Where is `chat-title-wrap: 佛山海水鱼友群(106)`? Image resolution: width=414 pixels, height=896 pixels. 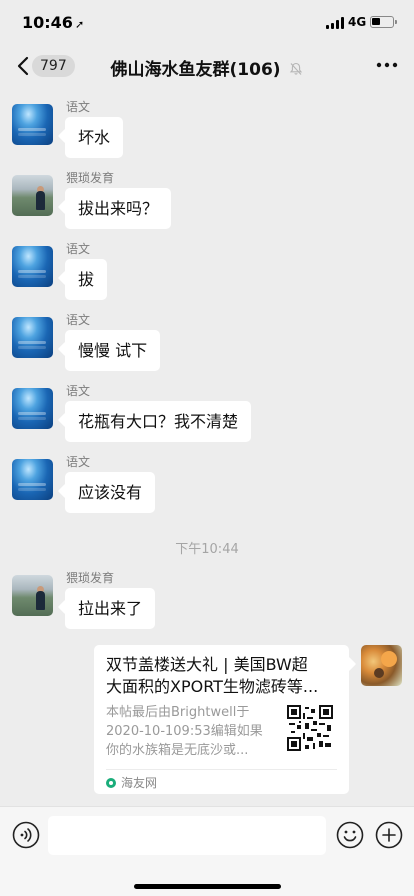
chat-title-wrap: 佛山海水鱼友群(106) is located at coordinates (207, 67).